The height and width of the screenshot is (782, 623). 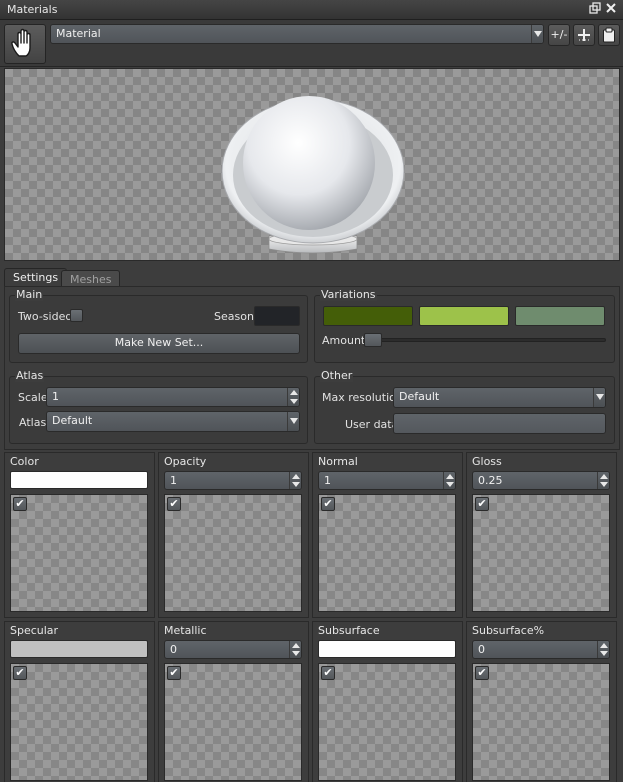 I want to click on atlas-group-title: Atlas, so click(x=30, y=375).